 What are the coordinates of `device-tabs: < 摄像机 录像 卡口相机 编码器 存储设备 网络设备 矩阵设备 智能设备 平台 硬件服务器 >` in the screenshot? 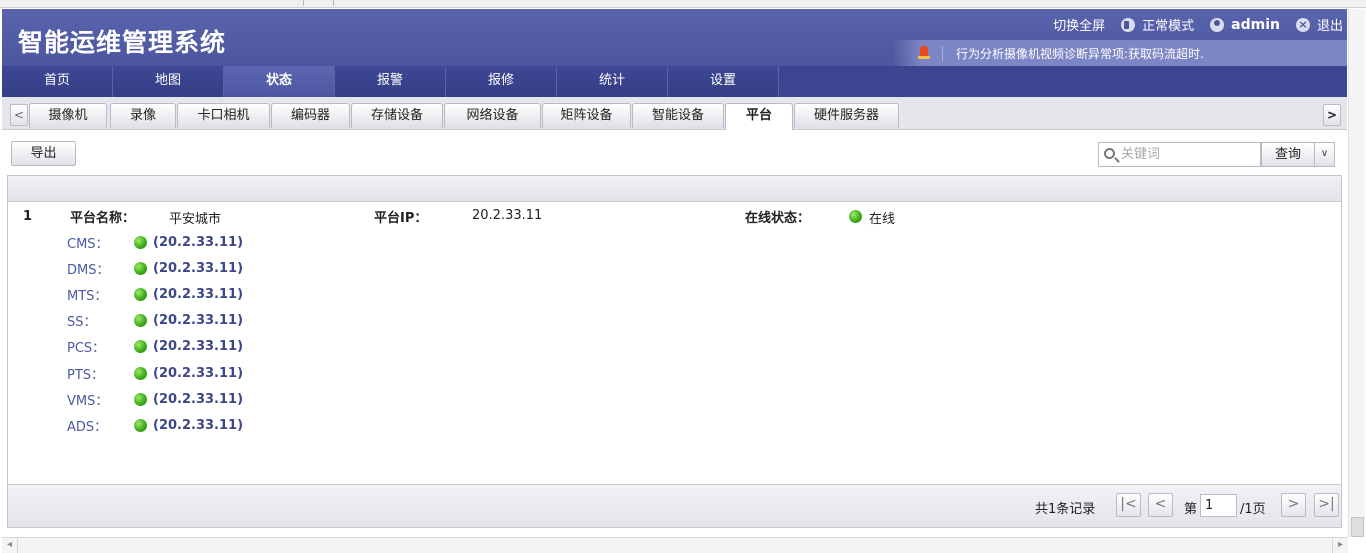 It's located at (674, 113).